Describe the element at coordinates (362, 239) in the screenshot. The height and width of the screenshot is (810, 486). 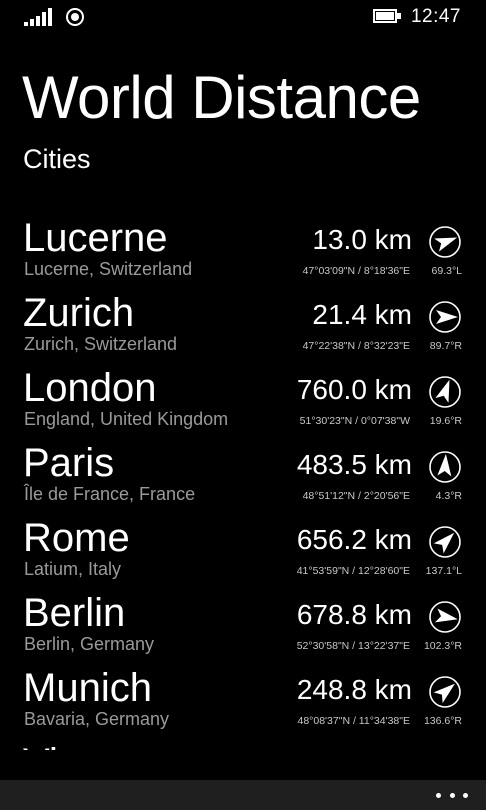
I see `city-distance: 13.0 km` at that location.